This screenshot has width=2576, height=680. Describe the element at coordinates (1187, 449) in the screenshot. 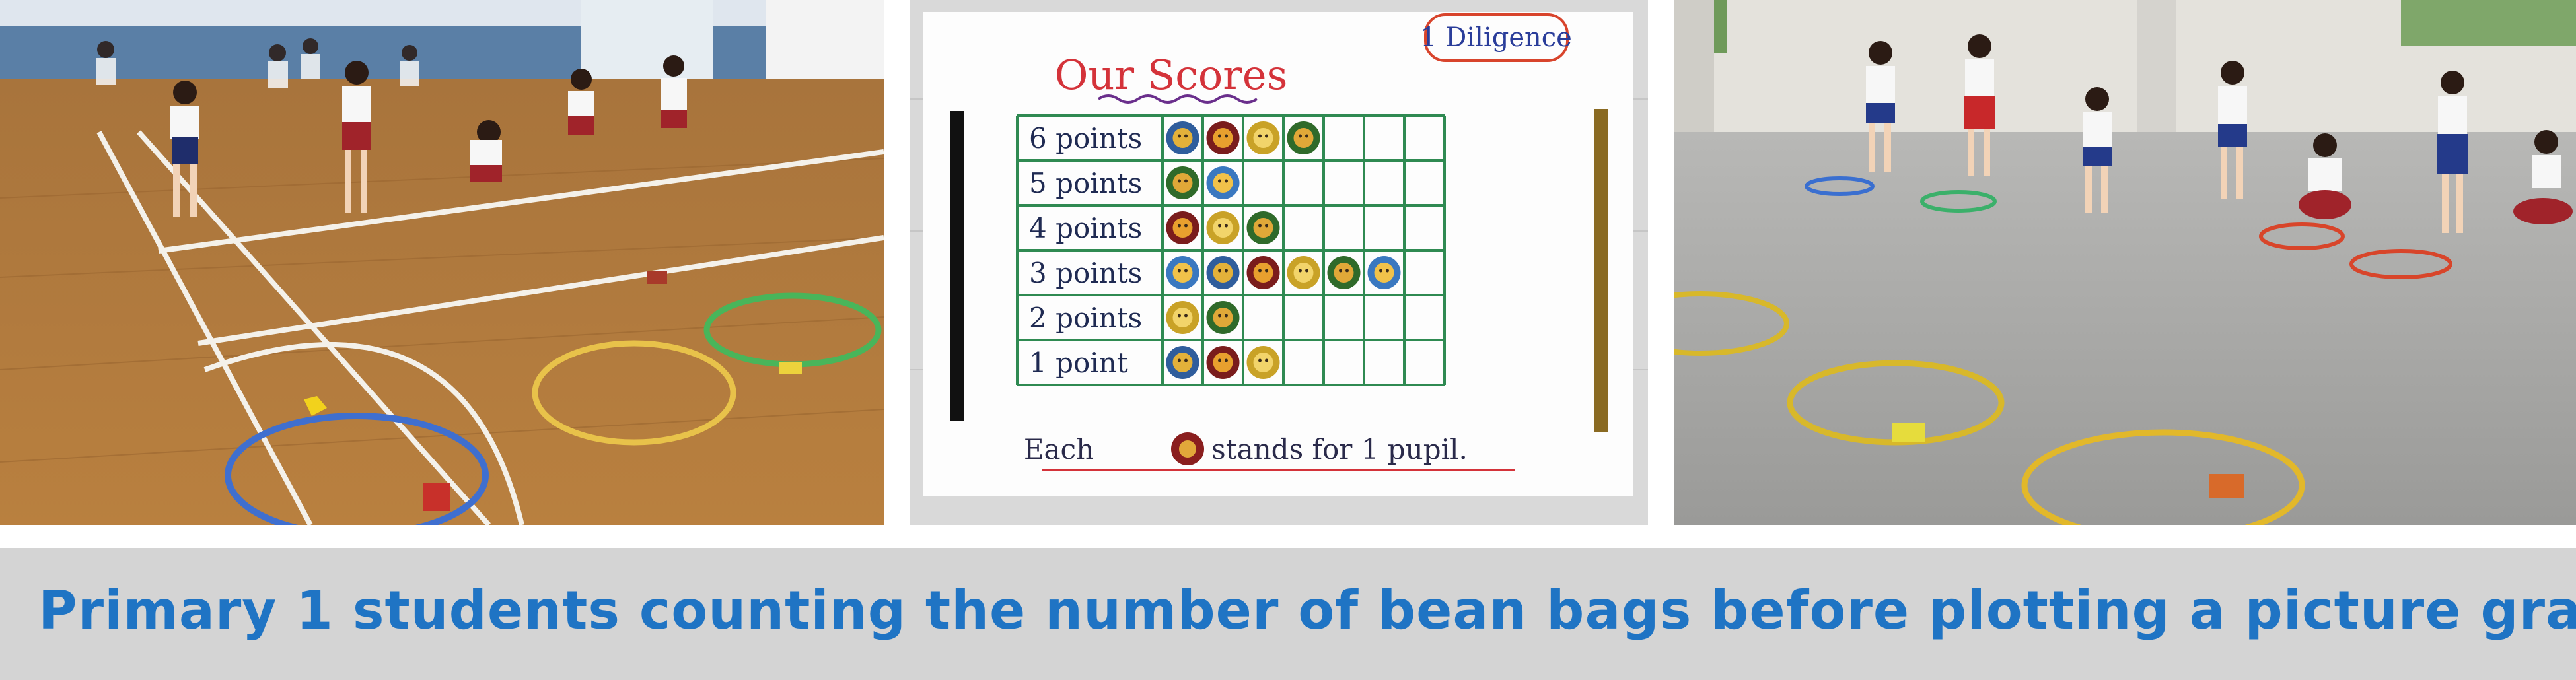

I see `key-sticker-icon` at that location.